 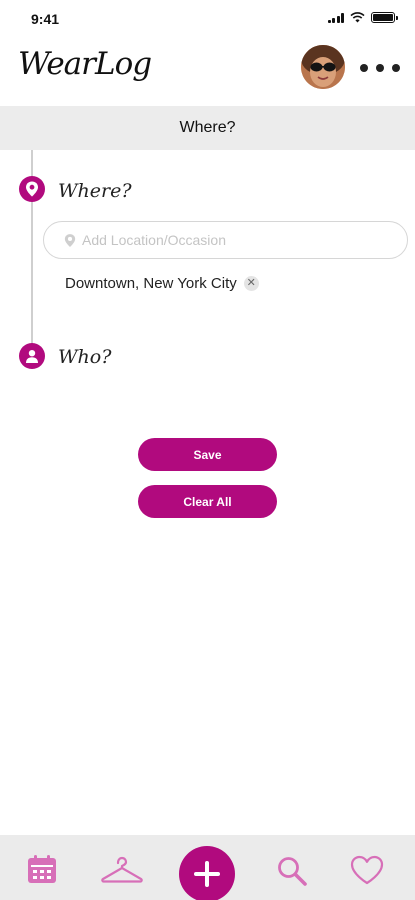 I want to click on location-input, so click(x=232, y=240).